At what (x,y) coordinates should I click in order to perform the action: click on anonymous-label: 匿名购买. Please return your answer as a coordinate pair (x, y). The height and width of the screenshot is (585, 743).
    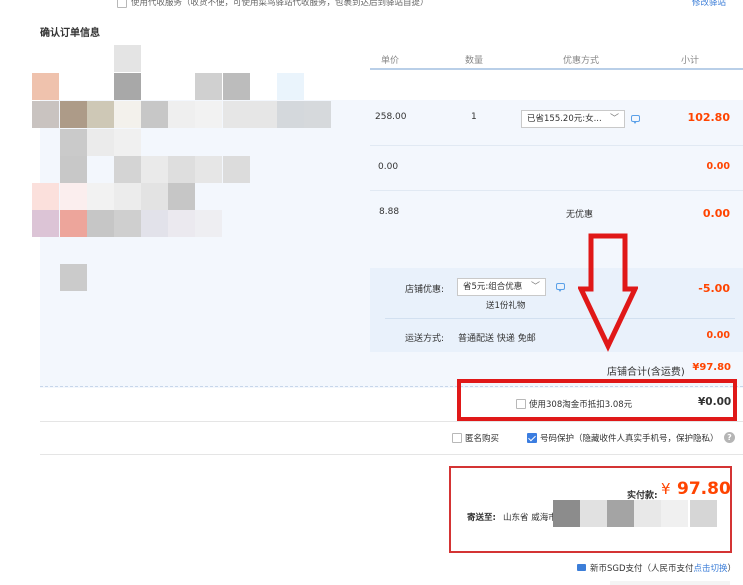
    Looking at the image, I should click on (482, 439).